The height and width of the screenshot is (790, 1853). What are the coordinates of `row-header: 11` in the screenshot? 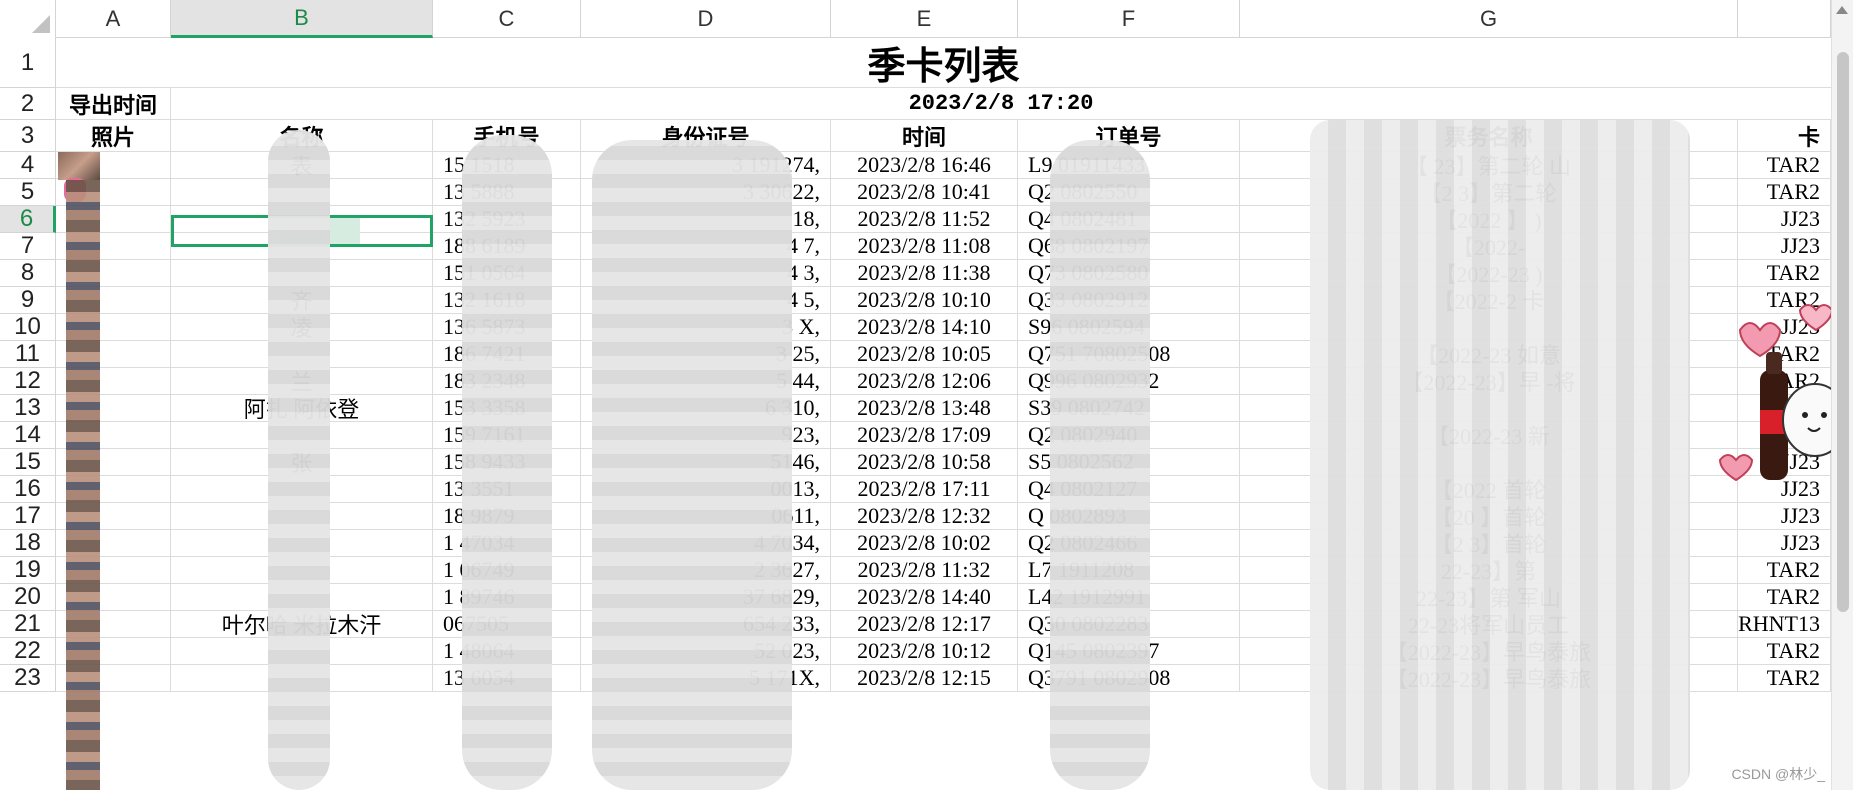 It's located at (28, 354).